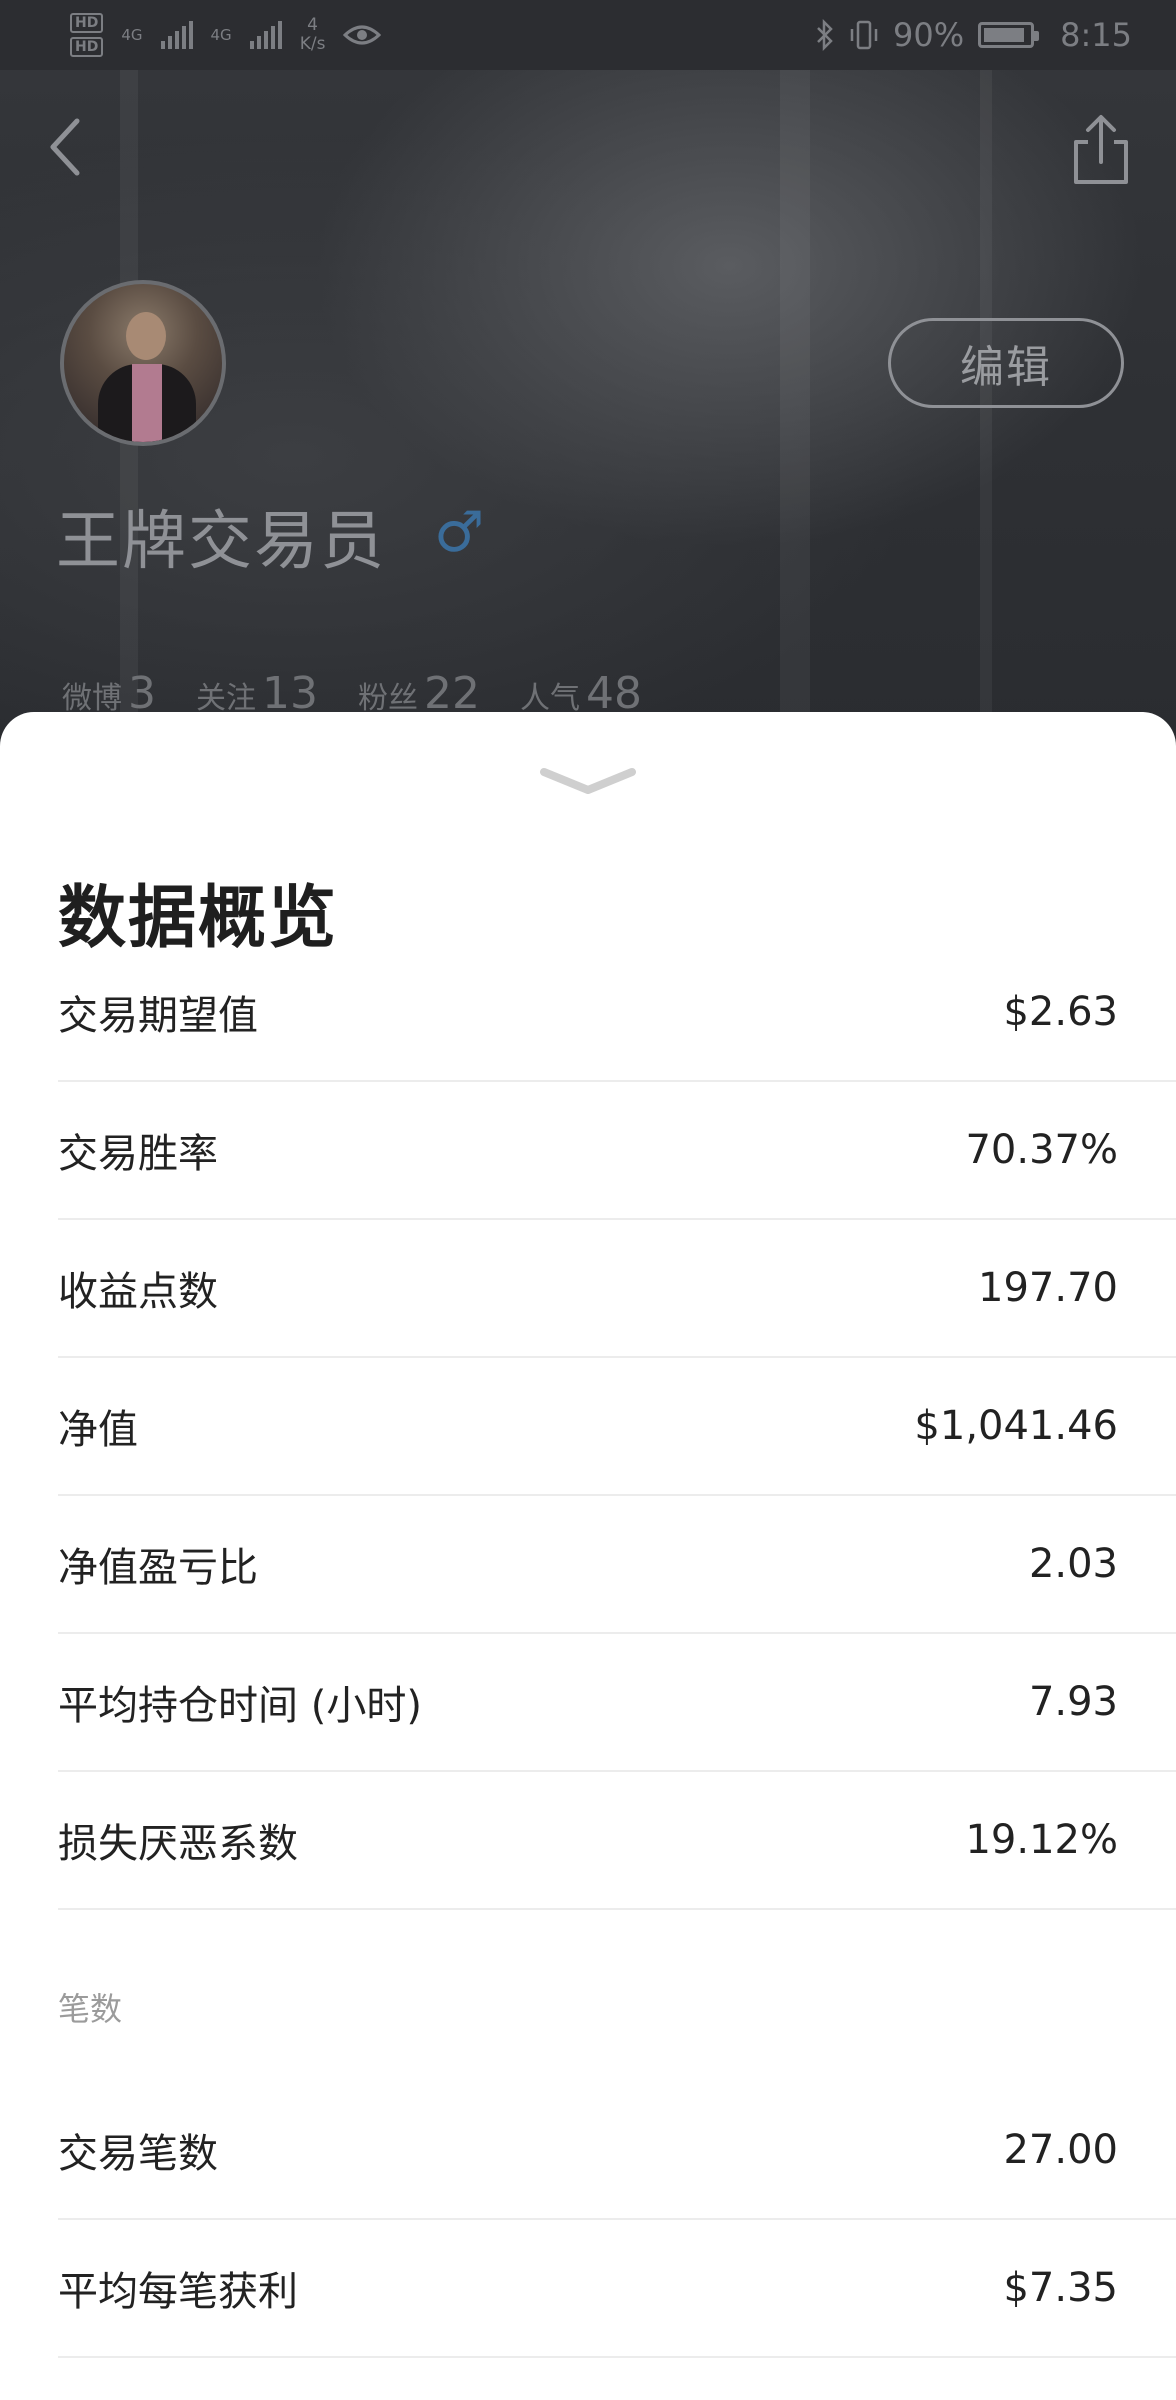 The height and width of the screenshot is (2400, 1176). Describe the element at coordinates (617, 1565) in the screenshot. I see `stat-row: 净值盈亏比 2.03` at that location.